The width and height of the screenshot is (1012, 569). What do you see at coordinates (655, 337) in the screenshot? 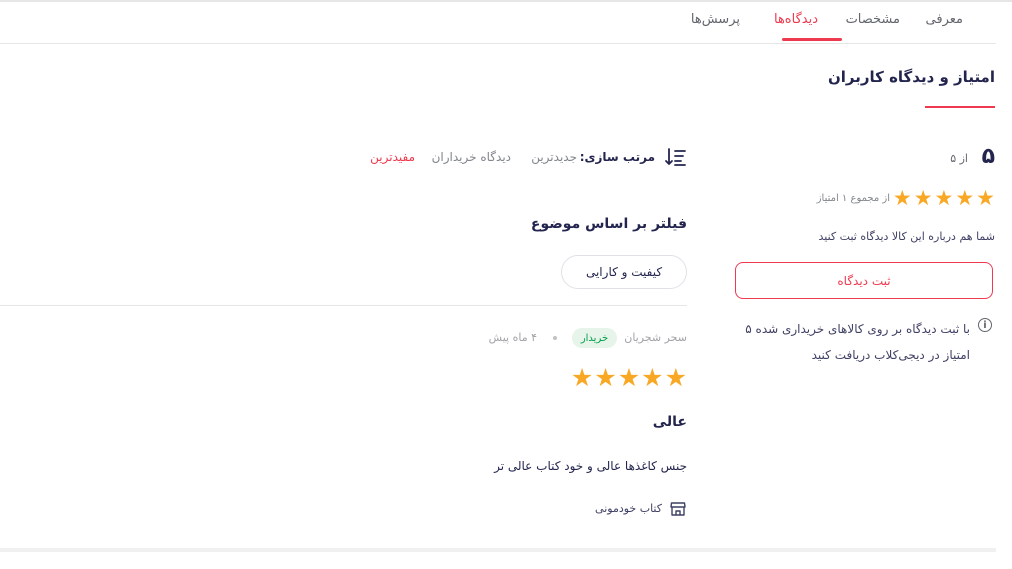
I see `review-author: سحر شجریان` at bounding box center [655, 337].